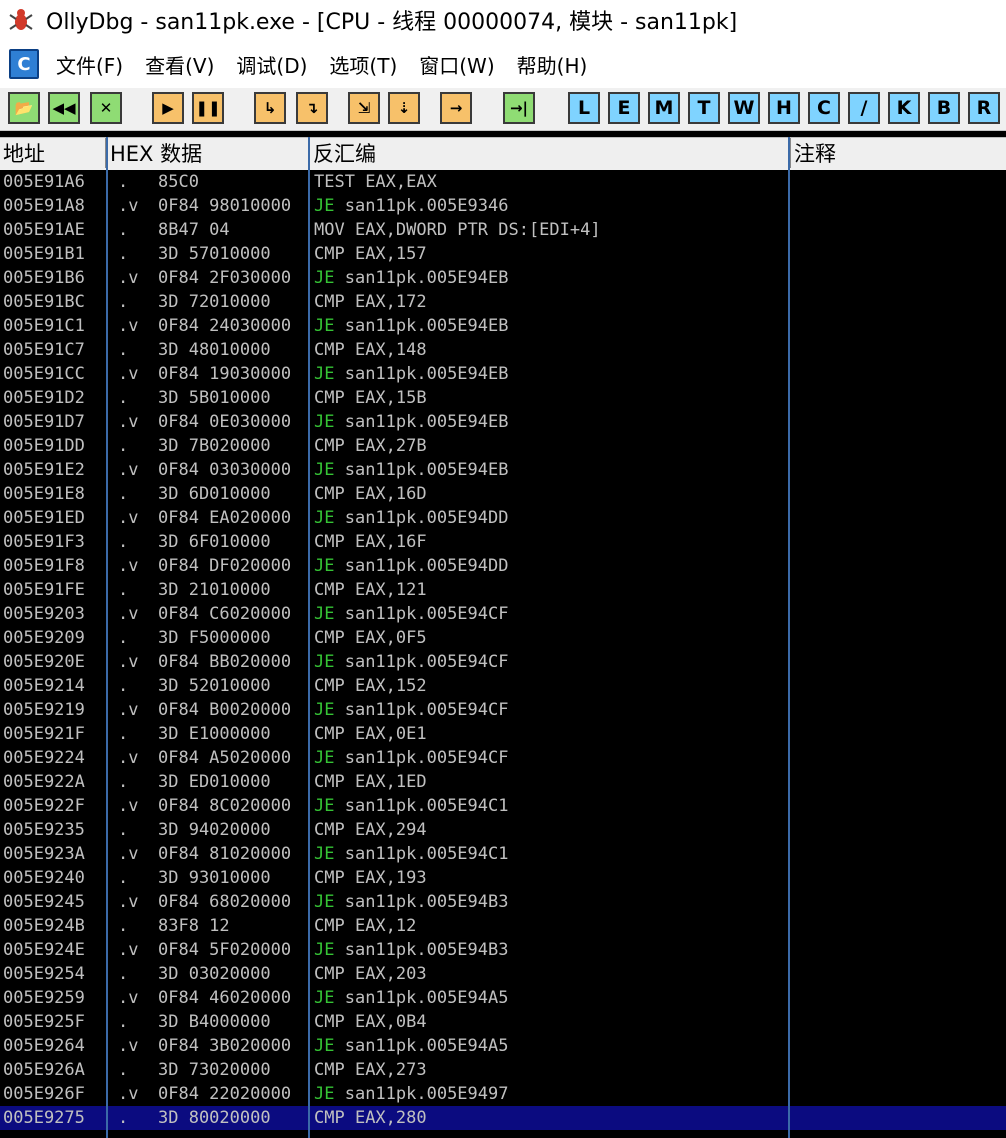 This screenshot has width=1006, height=1138. Describe the element at coordinates (364, 108) in the screenshot. I see `trace-into-icon: ⇲` at that location.